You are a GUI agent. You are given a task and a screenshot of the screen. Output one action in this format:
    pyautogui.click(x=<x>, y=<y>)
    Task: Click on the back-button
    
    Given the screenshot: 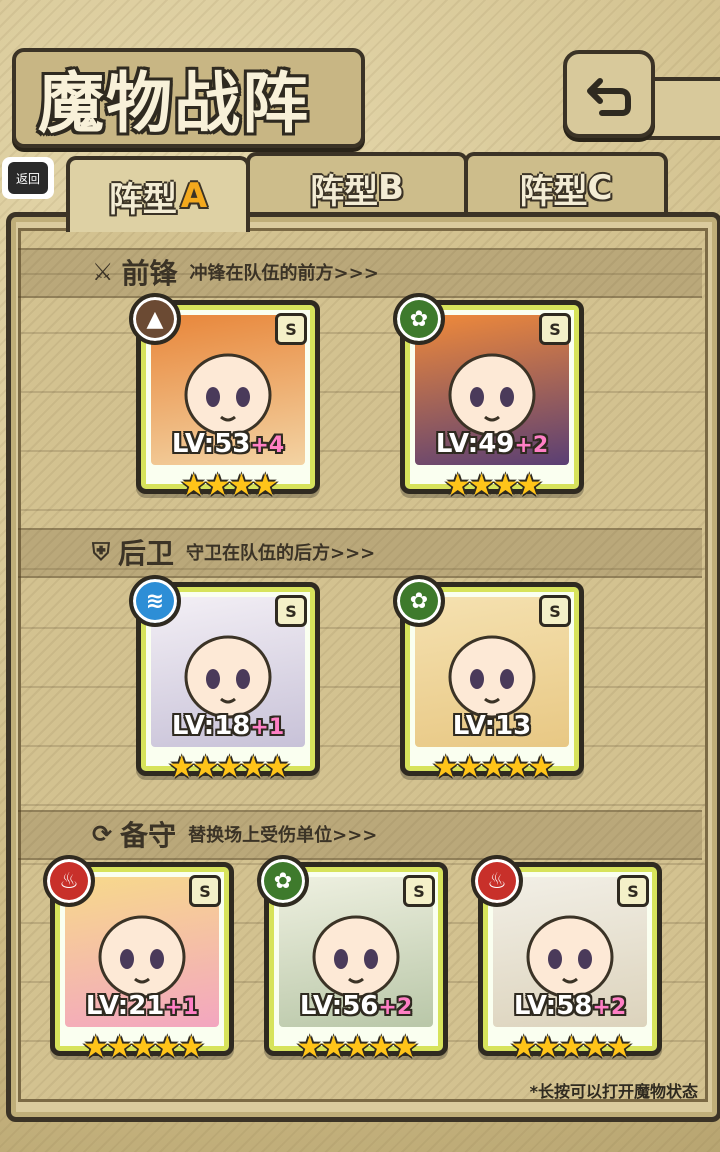 What is the action you would take?
    pyautogui.click(x=609, y=94)
    